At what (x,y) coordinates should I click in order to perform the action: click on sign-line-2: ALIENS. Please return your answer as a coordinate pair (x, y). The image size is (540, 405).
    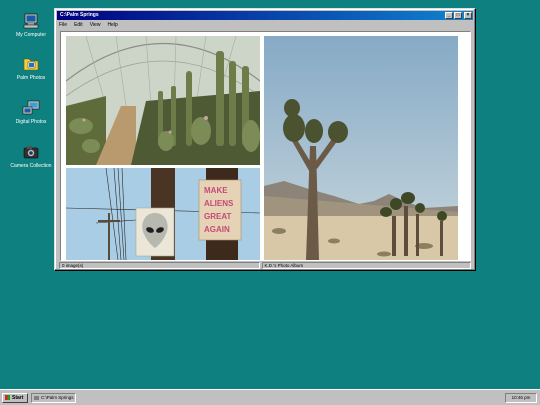
    Looking at the image, I should click on (219, 203).